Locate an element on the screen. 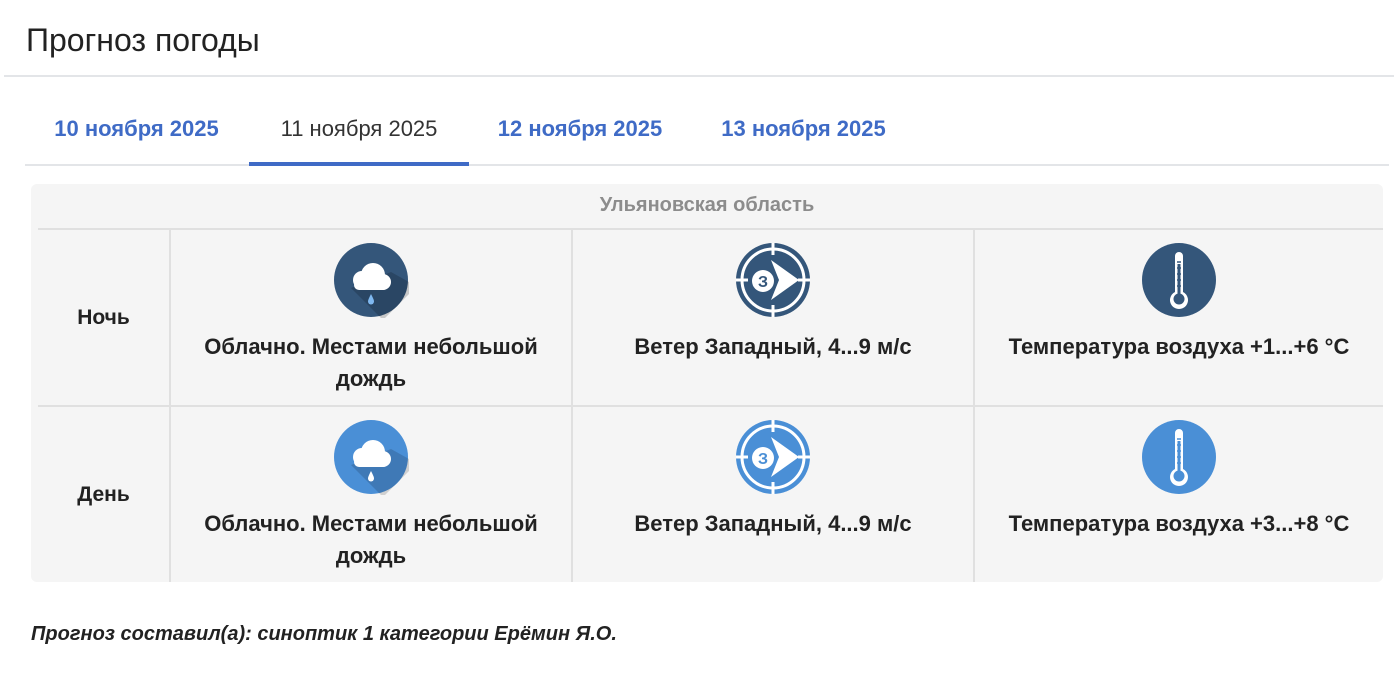 The height and width of the screenshot is (686, 1394). temperature-text: Температура воздуха +3...+8 °C is located at coordinates (1179, 523).